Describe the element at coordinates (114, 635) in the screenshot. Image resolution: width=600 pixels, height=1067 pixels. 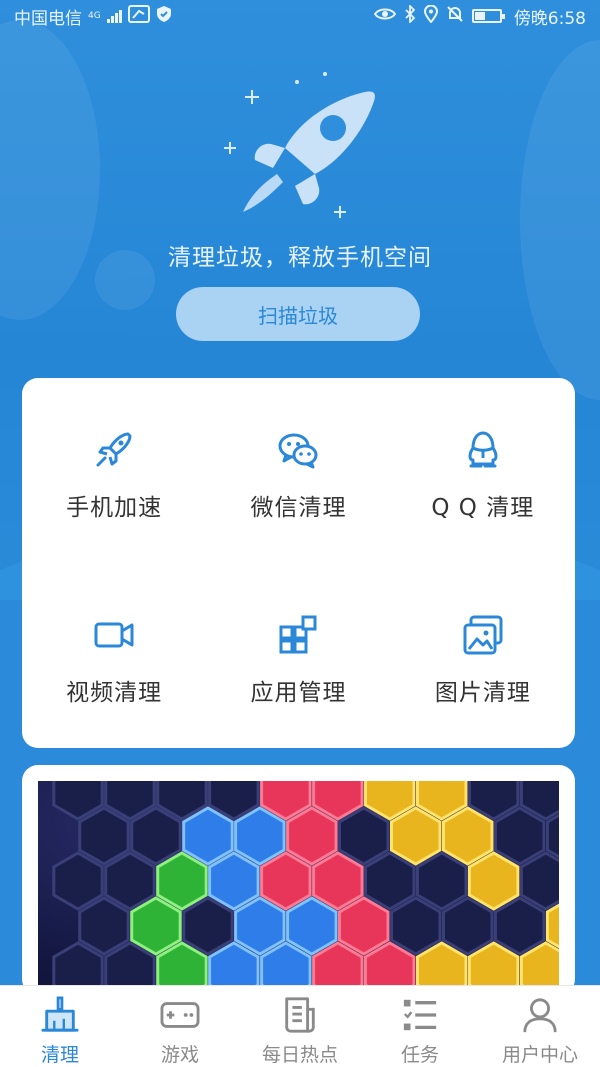
I see `video-icon` at that location.